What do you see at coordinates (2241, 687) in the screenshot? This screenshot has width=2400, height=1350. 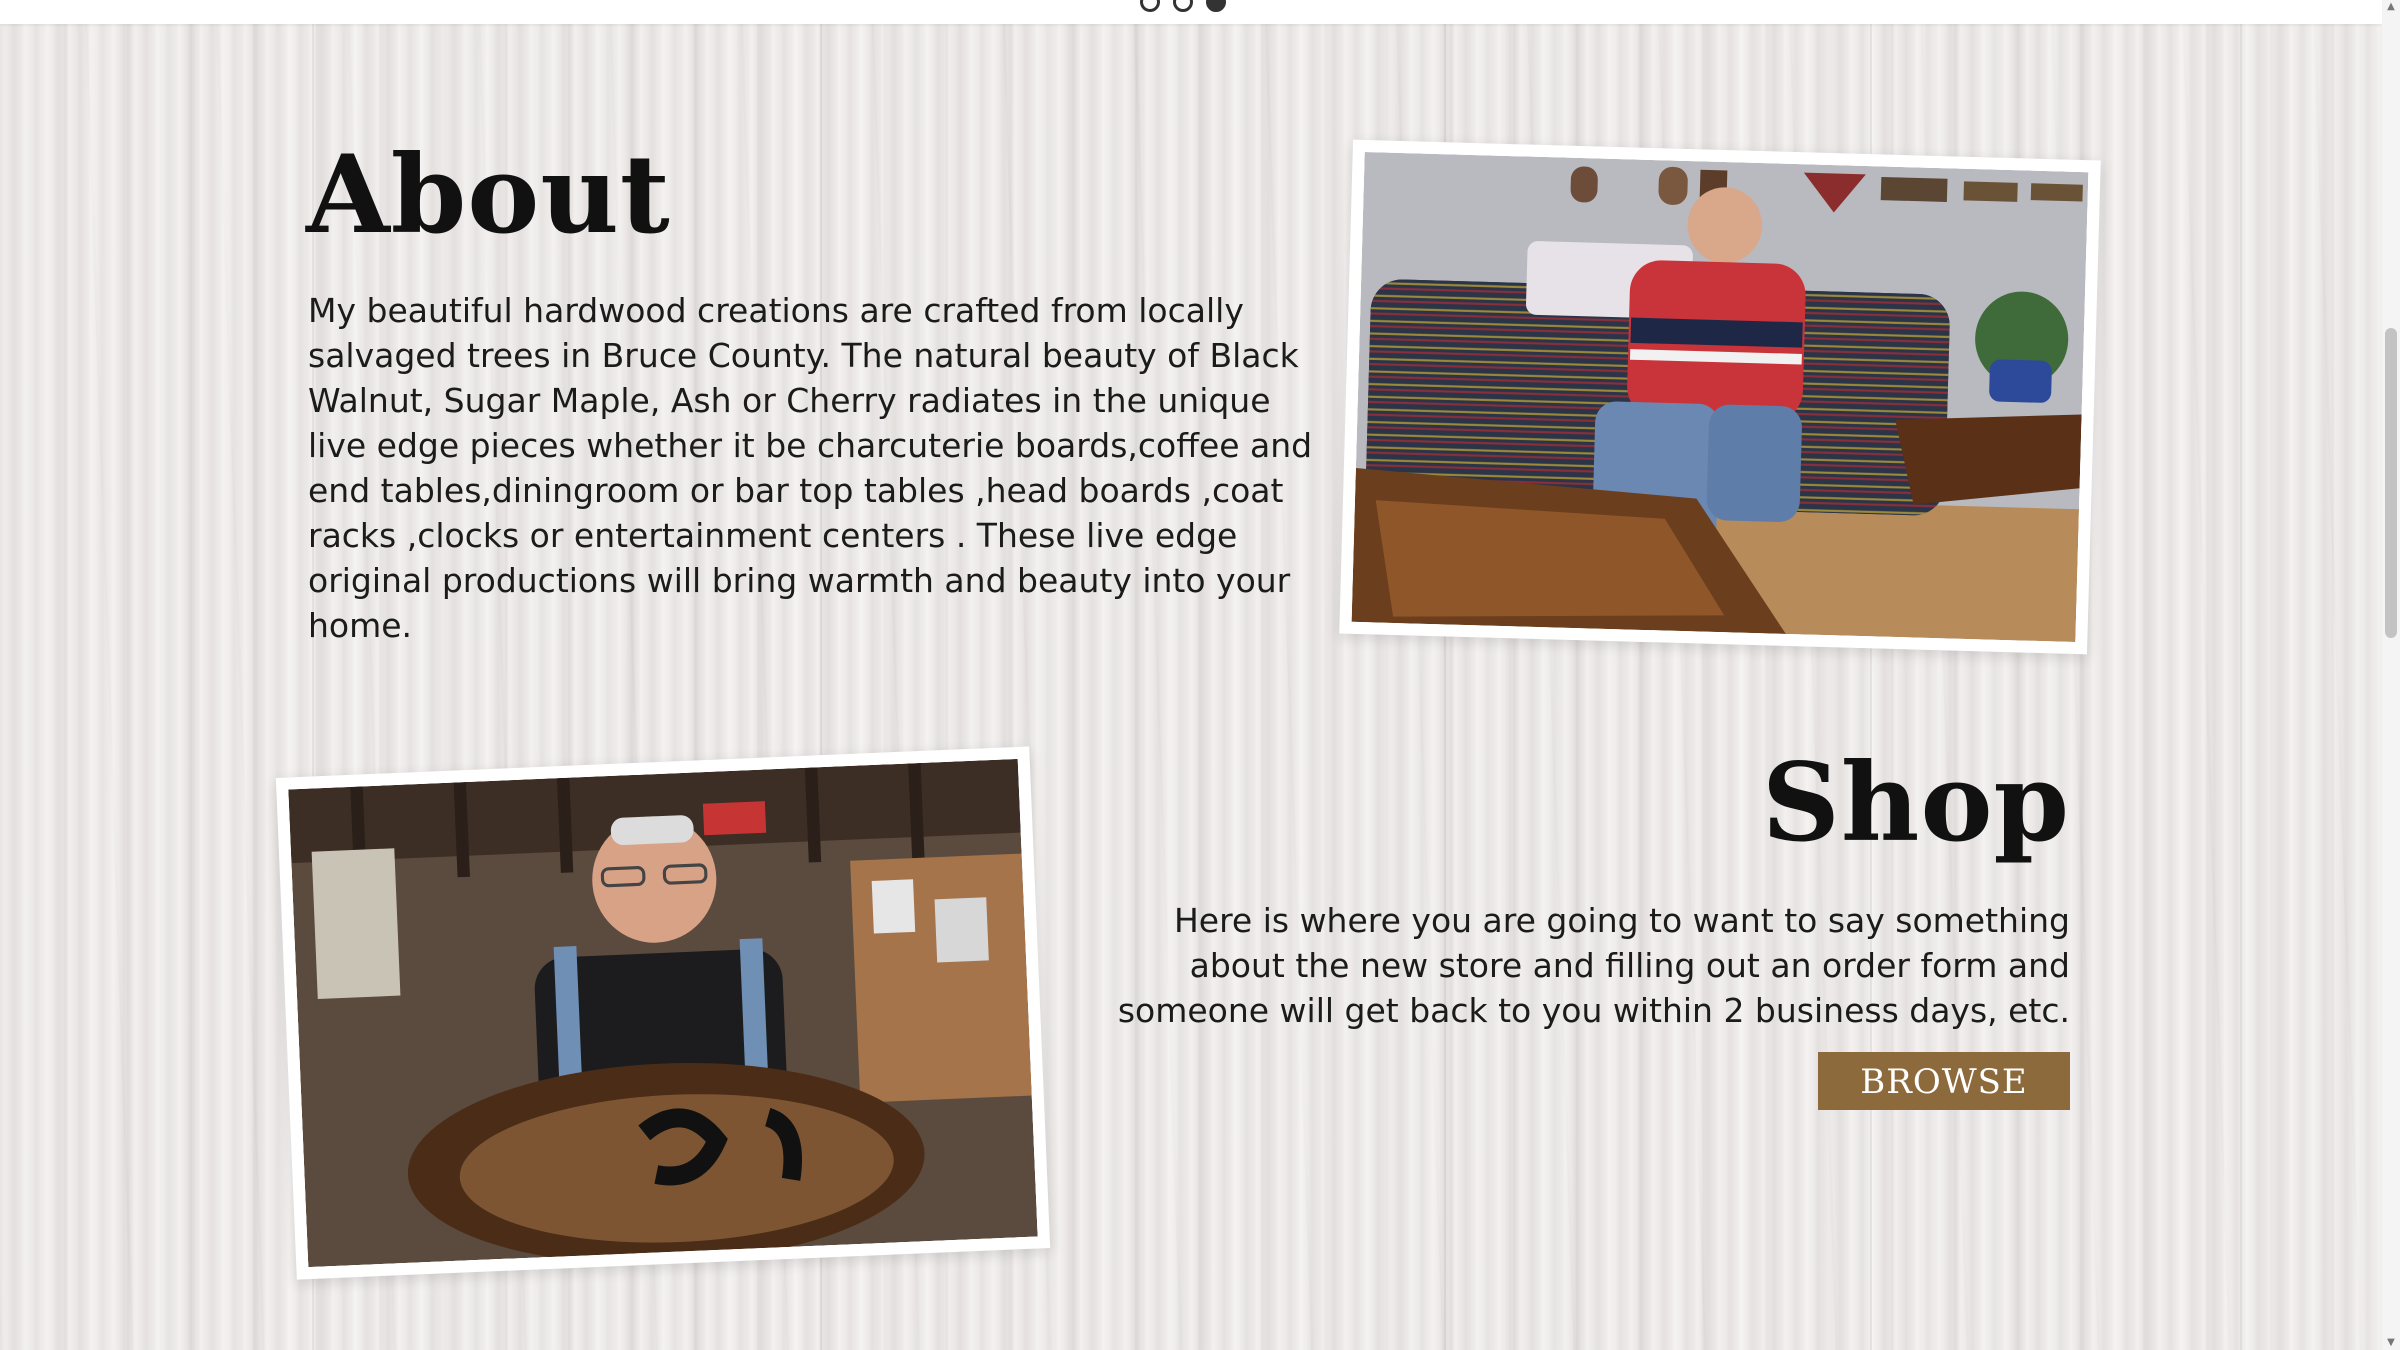 I see `plank-seam` at bounding box center [2241, 687].